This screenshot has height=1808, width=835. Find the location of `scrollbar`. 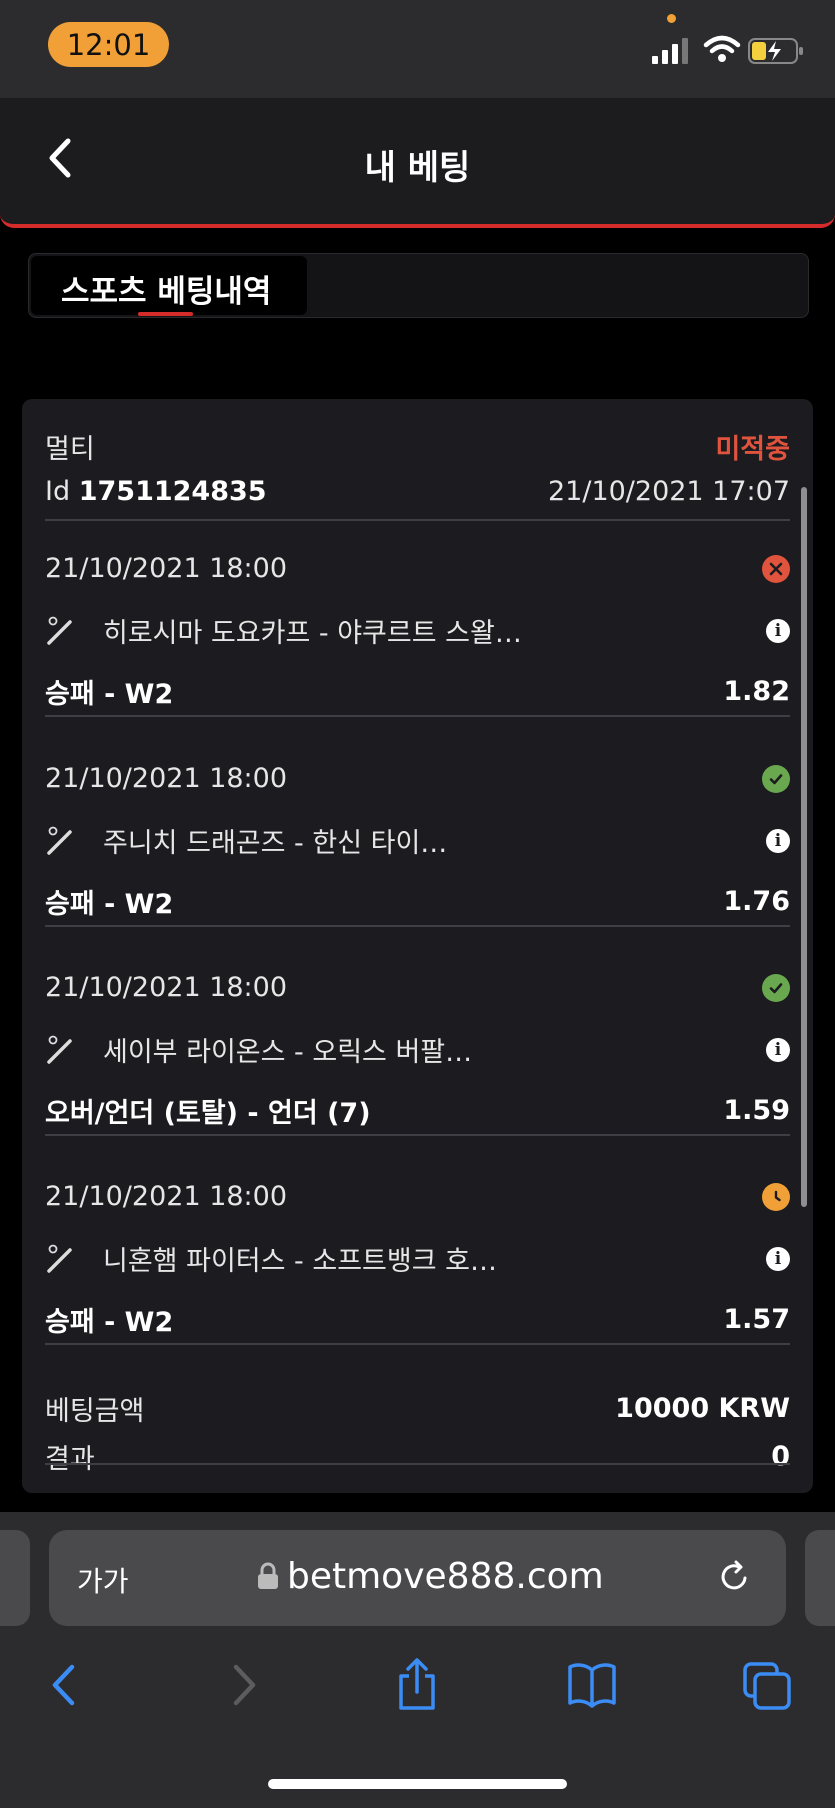

scrollbar is located at coordinates (804, 847).